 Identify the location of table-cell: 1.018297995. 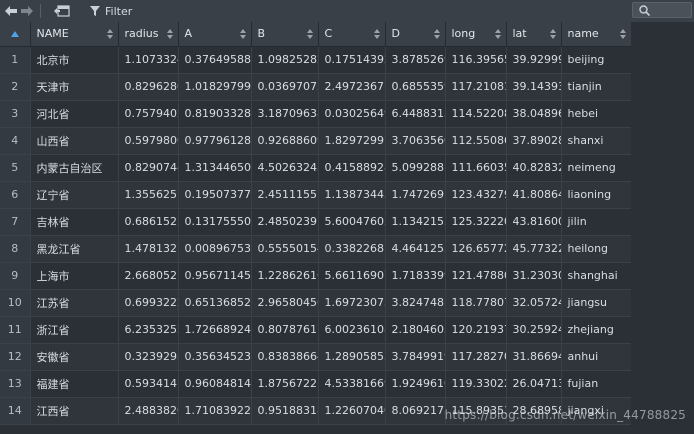
(215, 87).